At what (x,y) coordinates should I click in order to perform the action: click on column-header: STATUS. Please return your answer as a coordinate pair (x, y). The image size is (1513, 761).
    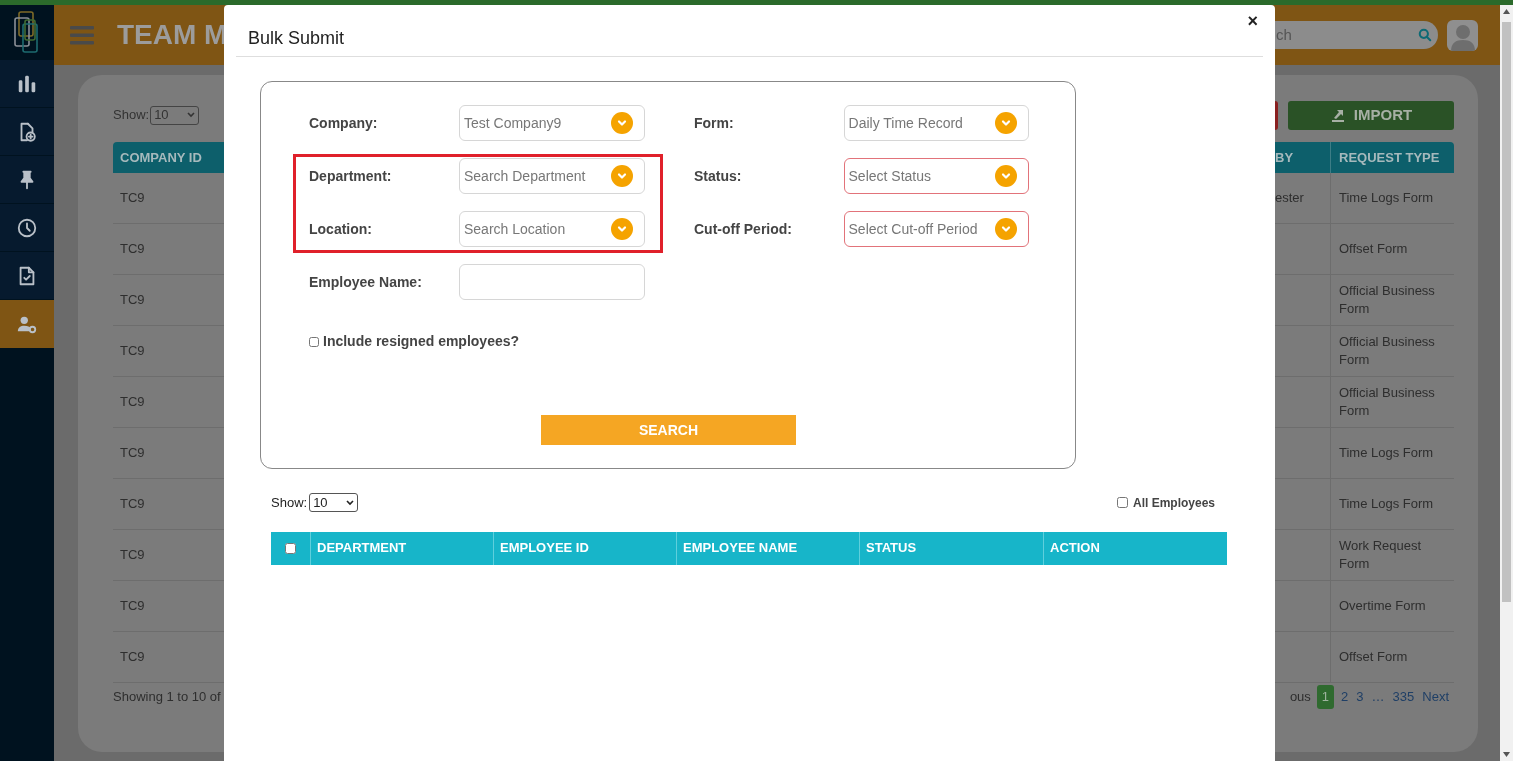
    Looking at the image, I should click on (952, 548).